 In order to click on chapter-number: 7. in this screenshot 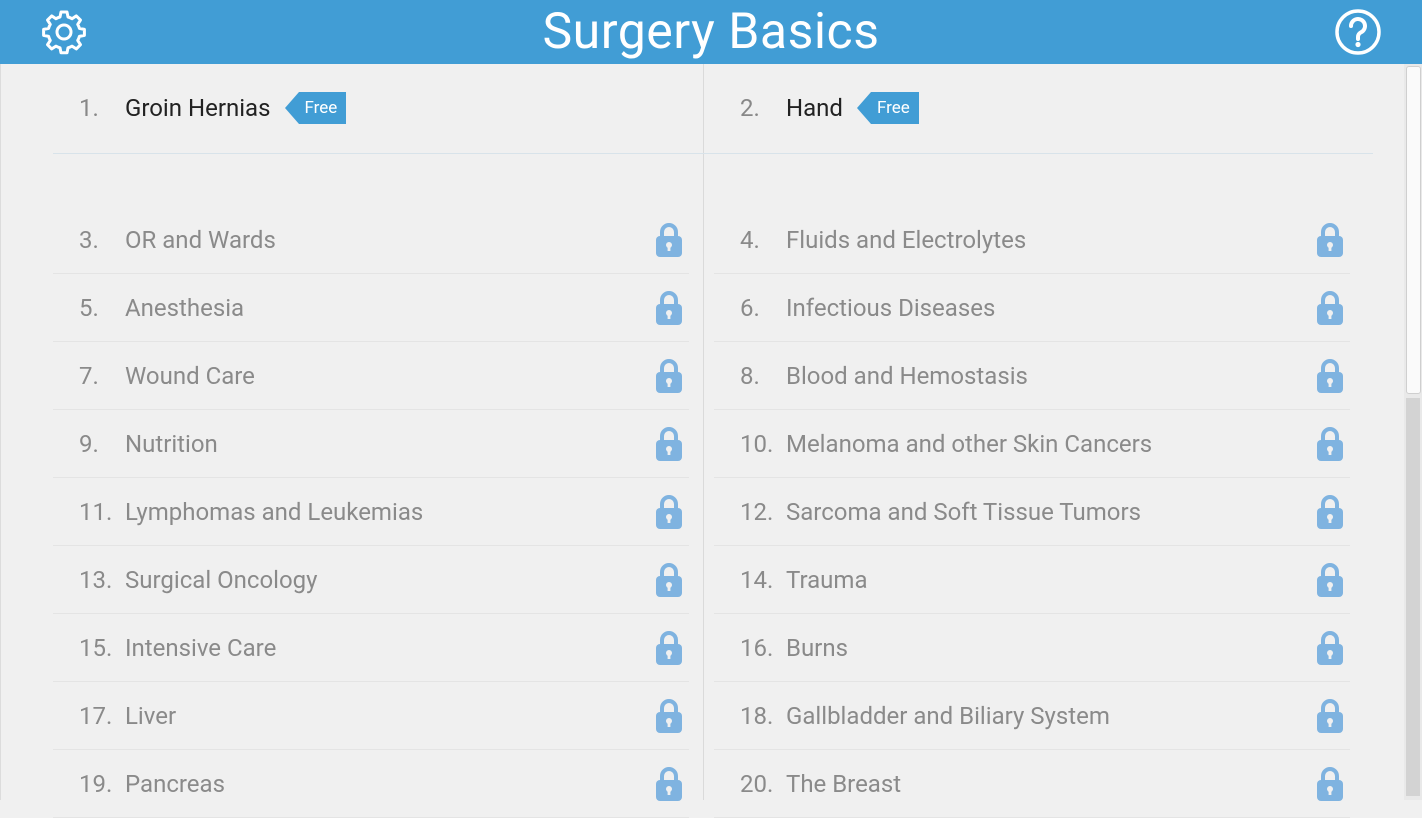, I will do `click(89, 375)`.